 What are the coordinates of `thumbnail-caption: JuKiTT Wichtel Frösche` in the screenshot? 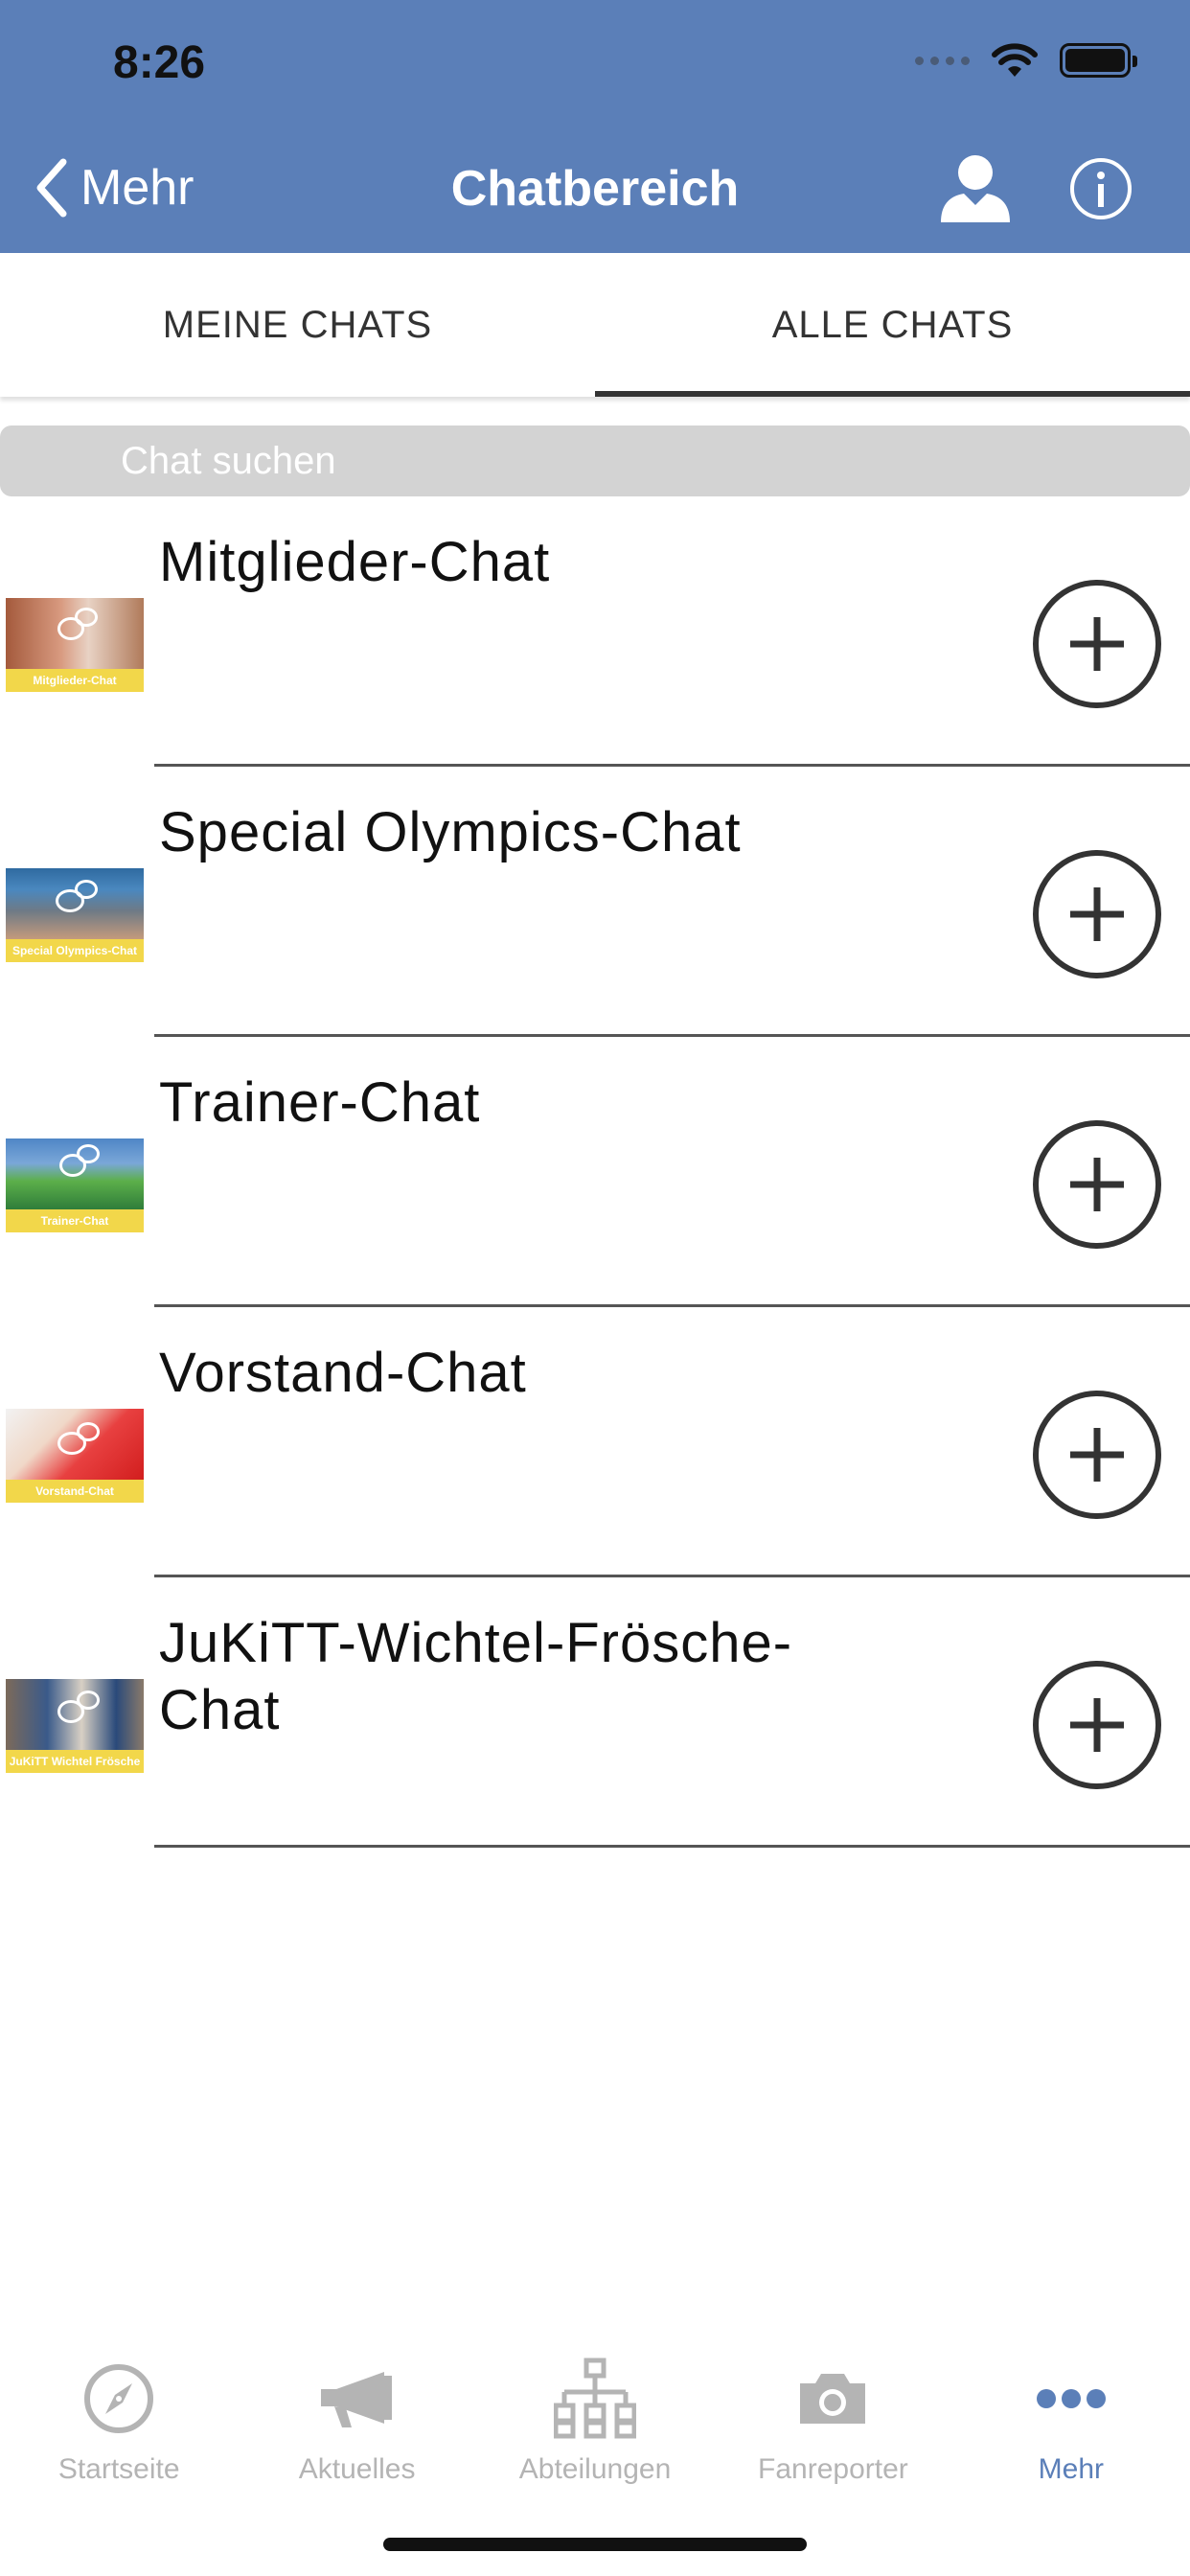 It's located at (75, 1761).